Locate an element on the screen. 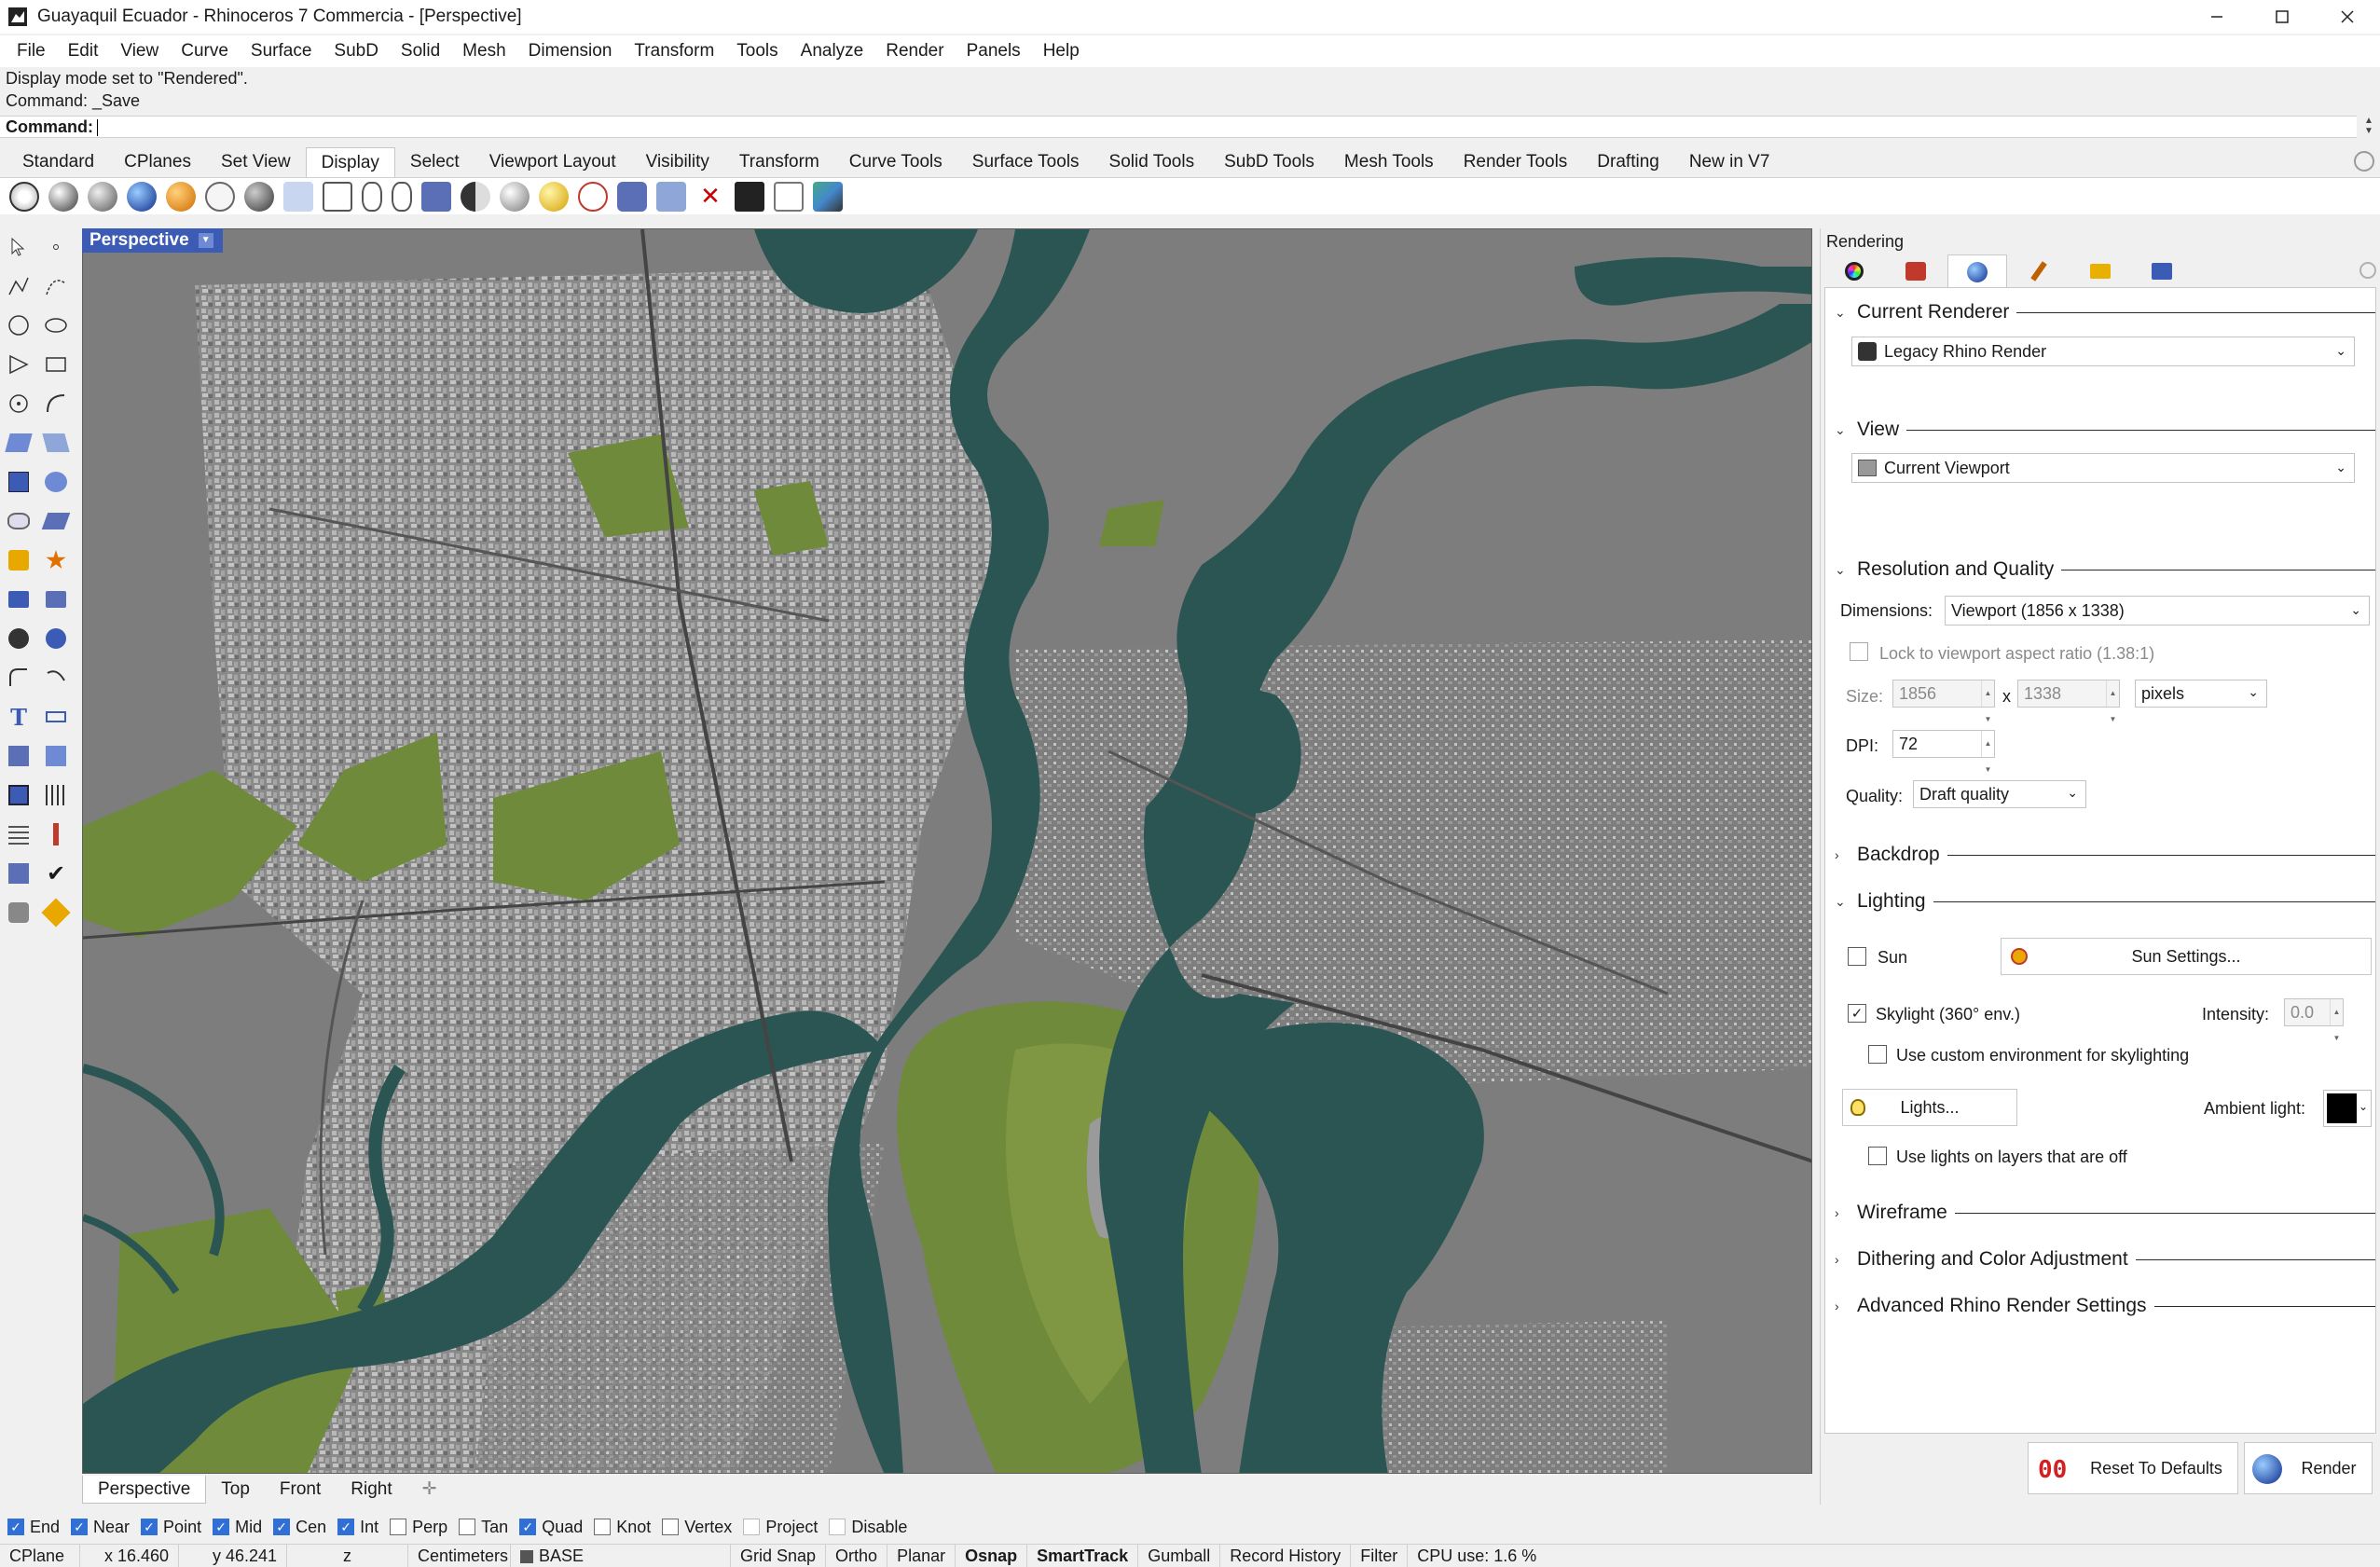 This screenshot has width=2380, height=1567. array-icon is located at coordinates (18, 756).